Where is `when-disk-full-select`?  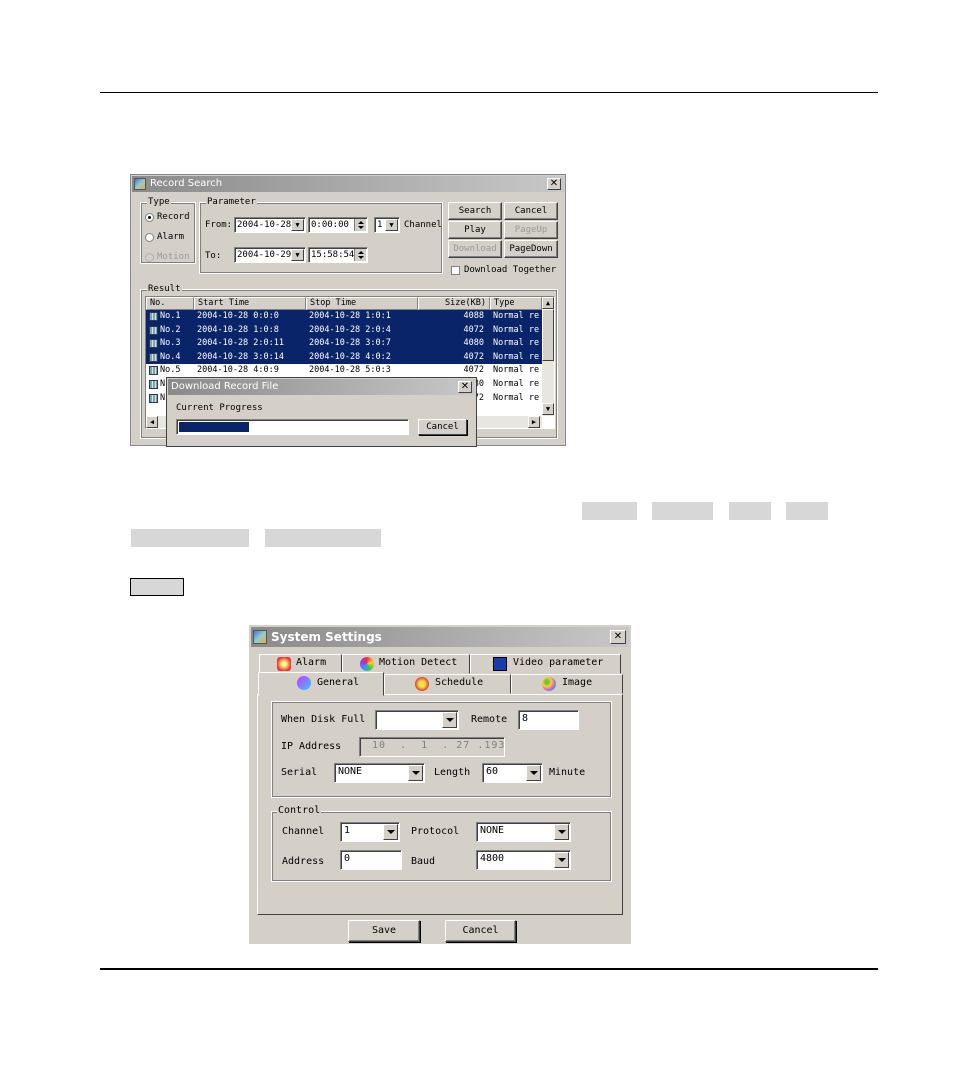
when-disk-full-select is located at coordinates (417, 720).